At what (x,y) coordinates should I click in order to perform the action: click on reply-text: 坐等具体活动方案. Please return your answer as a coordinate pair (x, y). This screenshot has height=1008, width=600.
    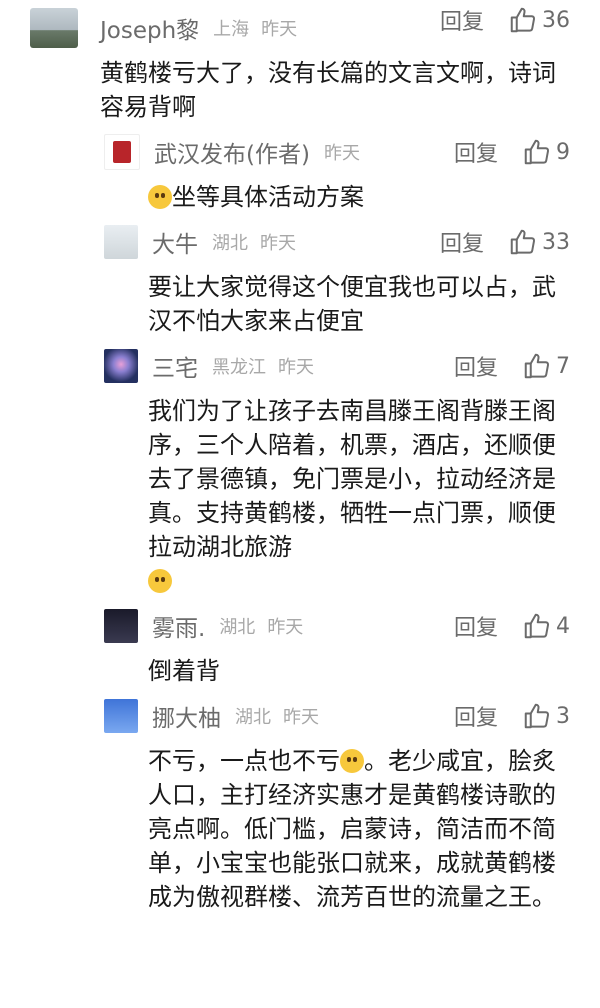
    Looking at the image, I should click on (352, 197).